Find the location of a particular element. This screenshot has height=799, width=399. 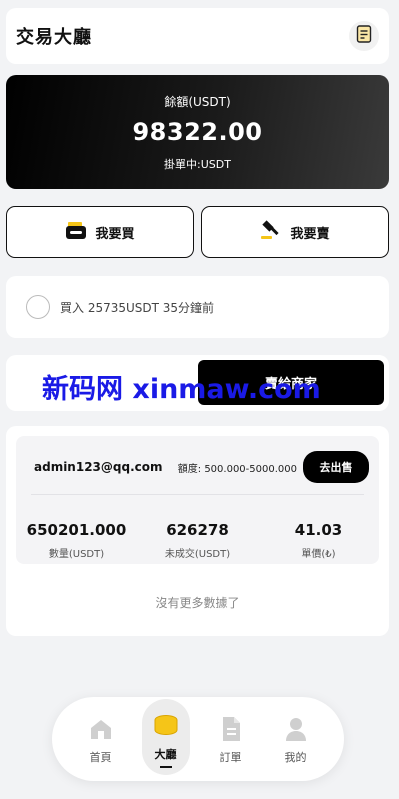

stat-label: 數量(USDT) is located at coordinates (76, 554).